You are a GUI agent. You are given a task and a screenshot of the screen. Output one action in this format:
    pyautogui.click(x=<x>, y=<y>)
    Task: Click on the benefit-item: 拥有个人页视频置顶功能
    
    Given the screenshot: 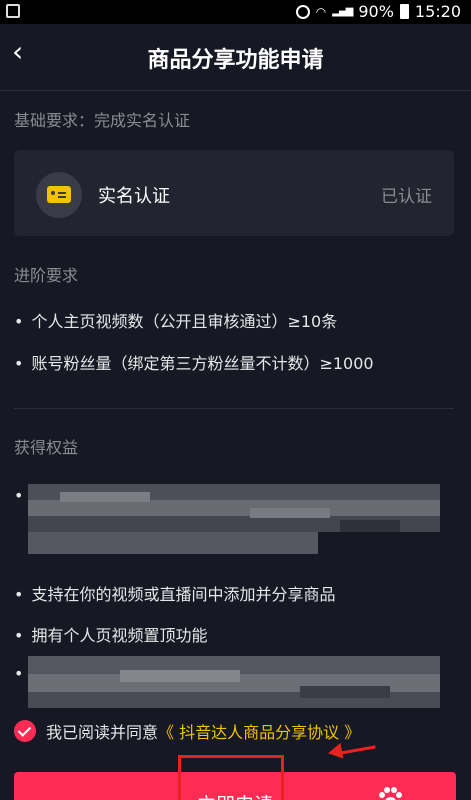 What is the action you would take?
    pyautogui.click(x=110, y=634)
    